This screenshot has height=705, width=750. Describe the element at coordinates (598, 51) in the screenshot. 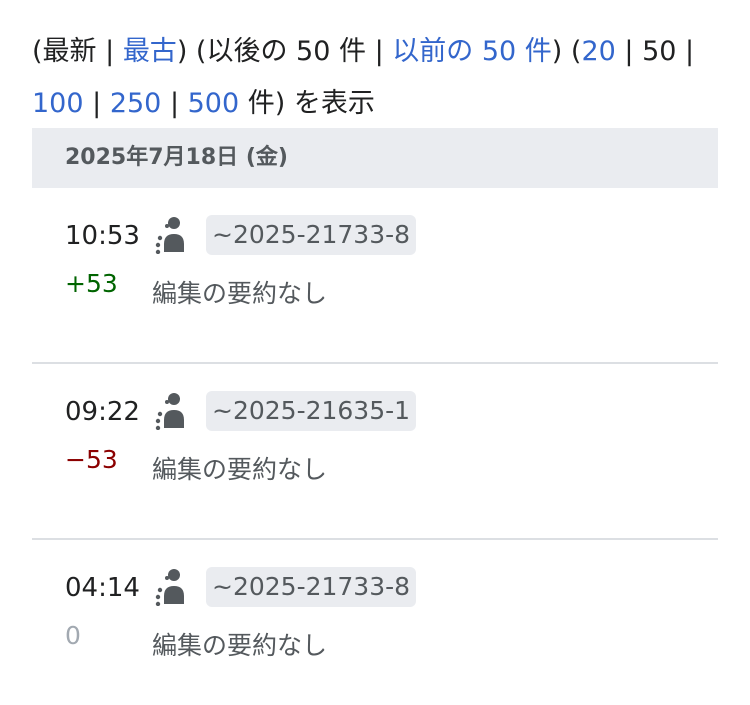

I see `limit-20-link: 20` at that location.